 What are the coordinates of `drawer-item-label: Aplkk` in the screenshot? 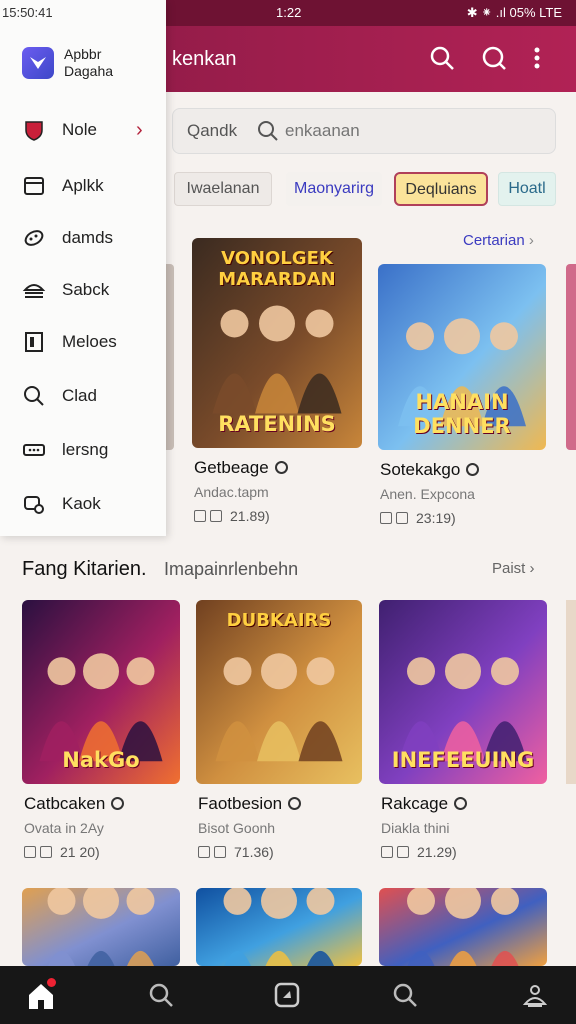 It's located at (83, 185).